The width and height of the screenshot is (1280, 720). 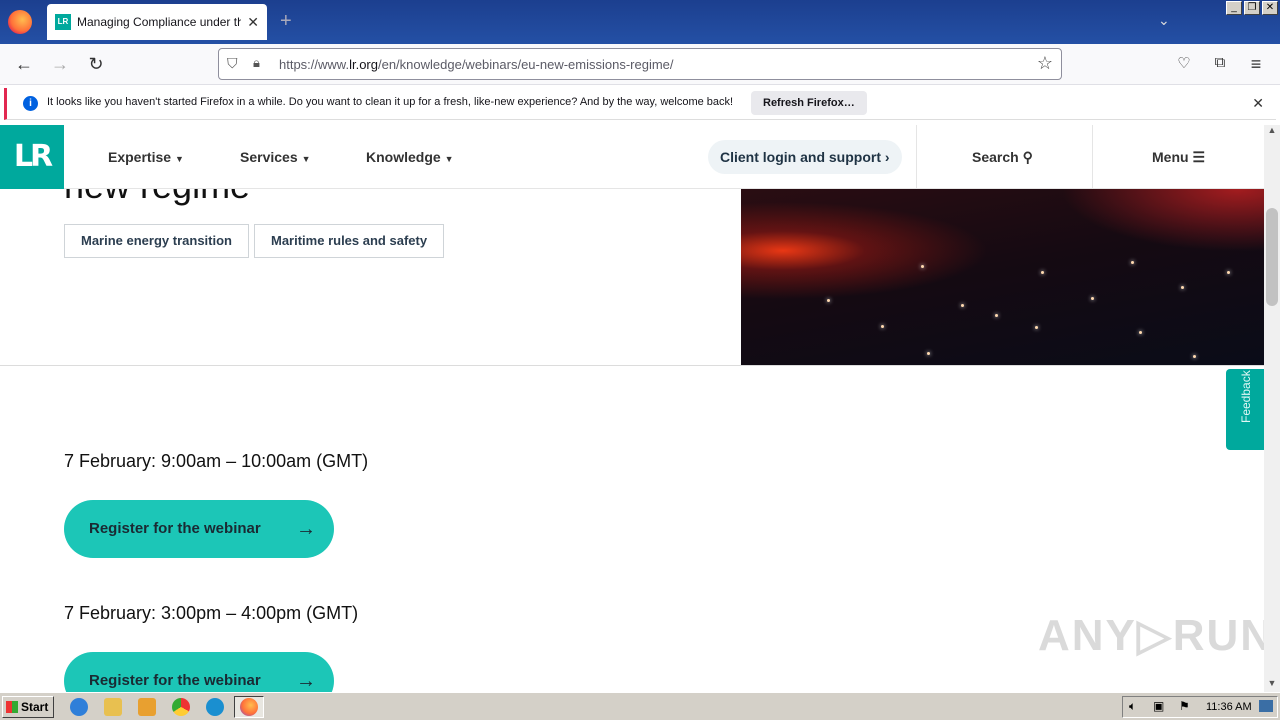 I want to click on start-label: Start, so click(x=35, y=707).